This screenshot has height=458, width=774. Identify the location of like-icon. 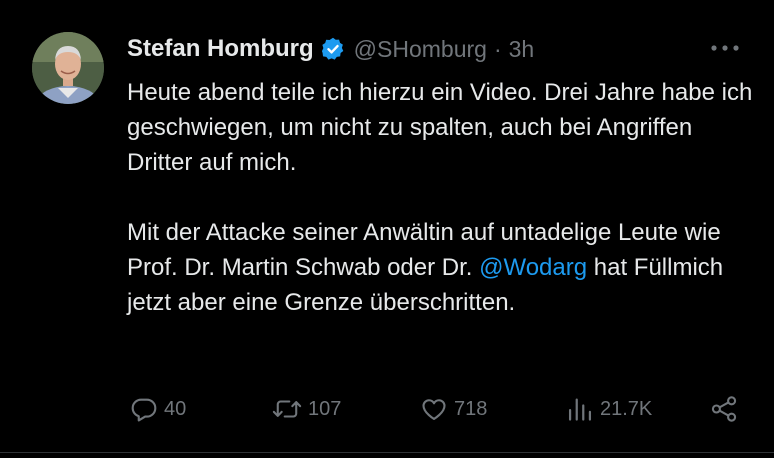
(434, 409).